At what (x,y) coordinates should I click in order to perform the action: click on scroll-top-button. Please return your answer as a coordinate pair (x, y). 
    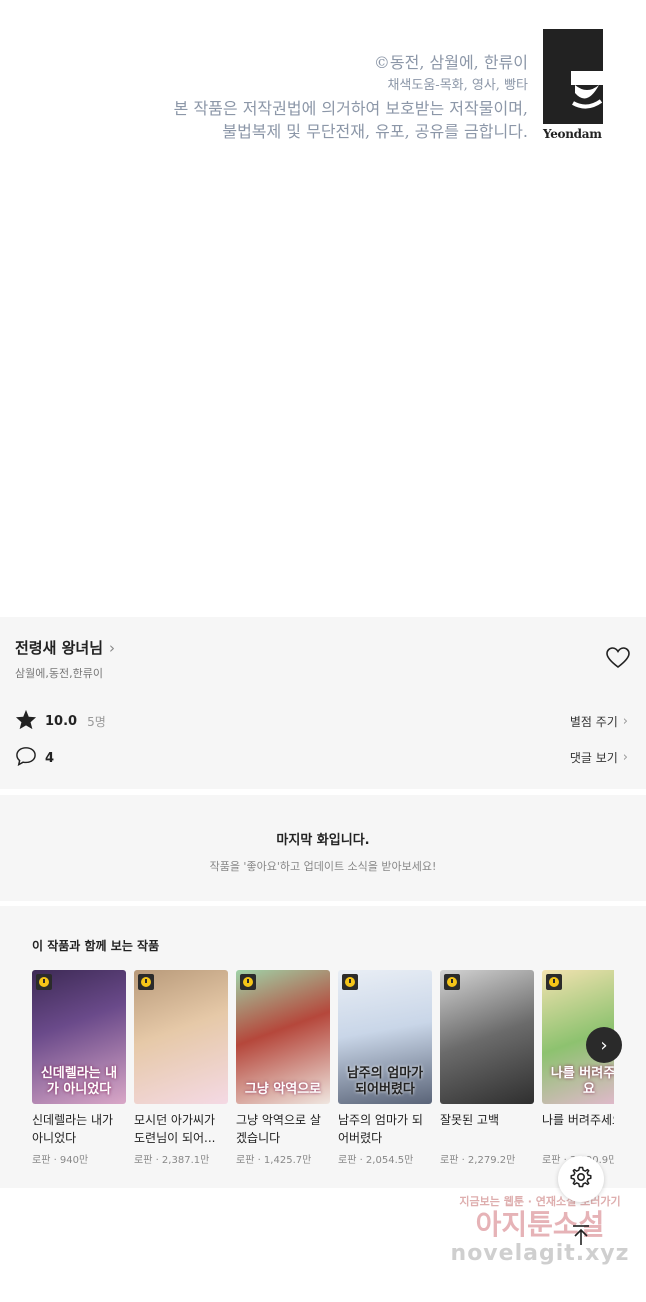
    Looking at the image, I should click on (581, 1237).